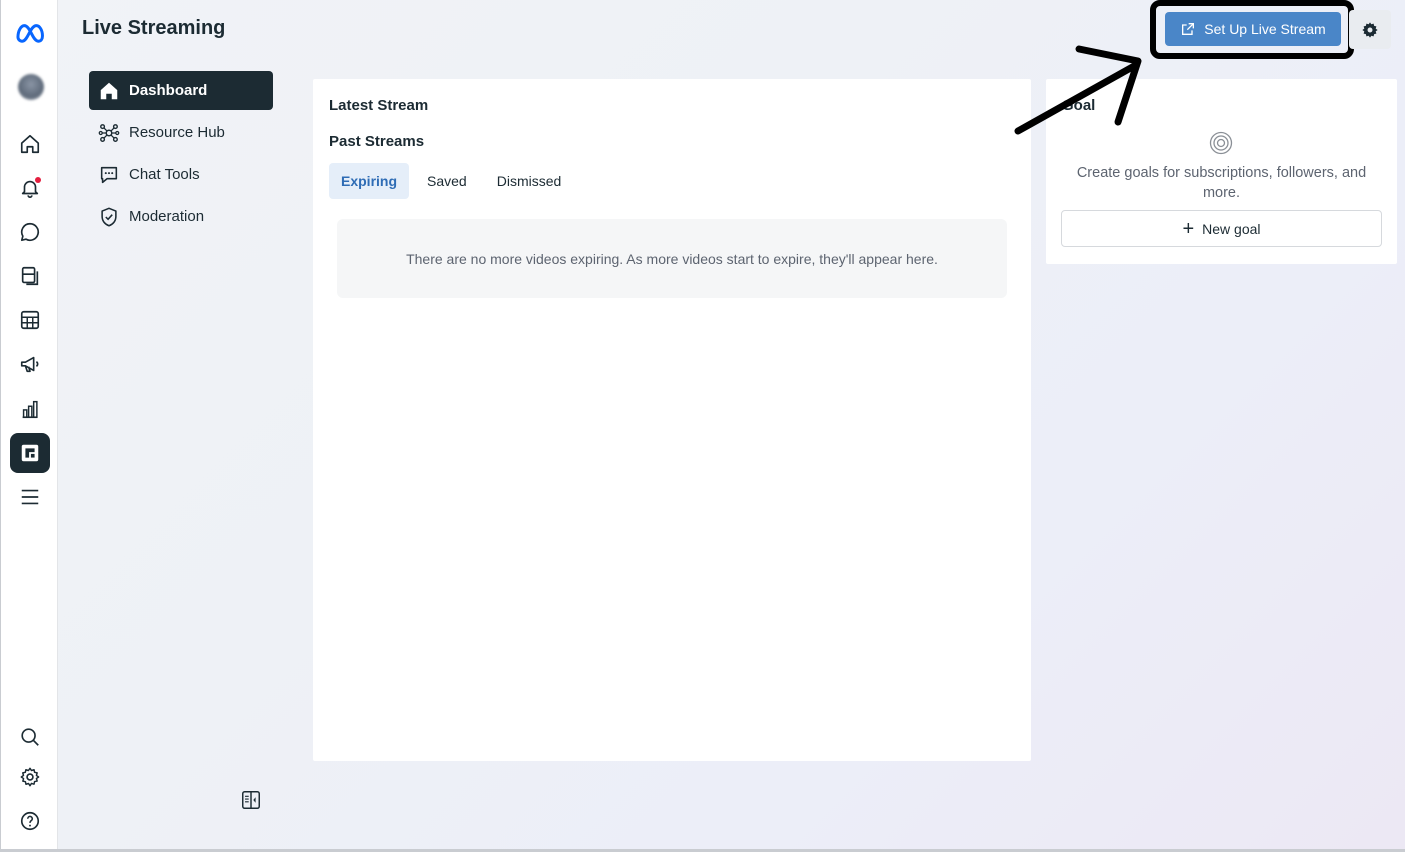 The image size is (1405, 852). I want to click on settings-button, so click(1370, 29).